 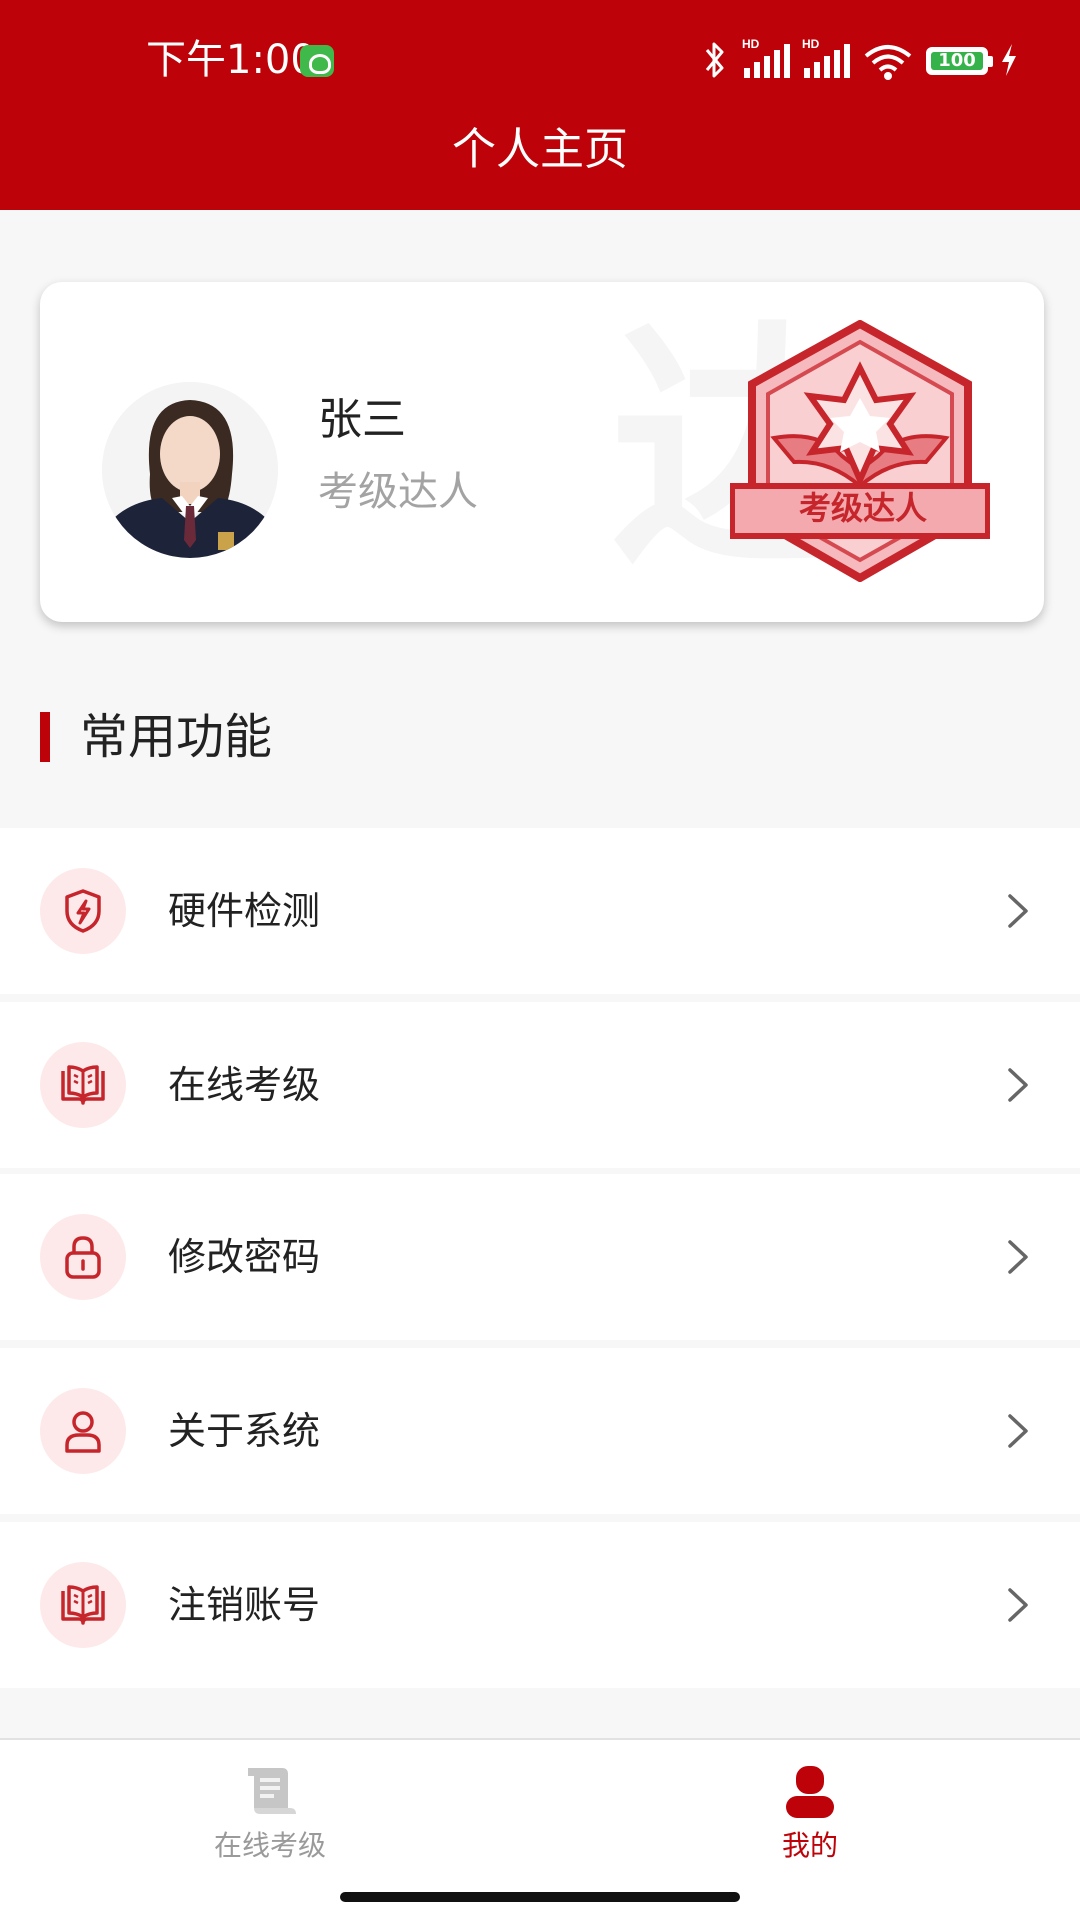 What do you see at coordinates (1009, 60) in the screenshot?
I see `charging-icon` at bounding box center [1009, 60].